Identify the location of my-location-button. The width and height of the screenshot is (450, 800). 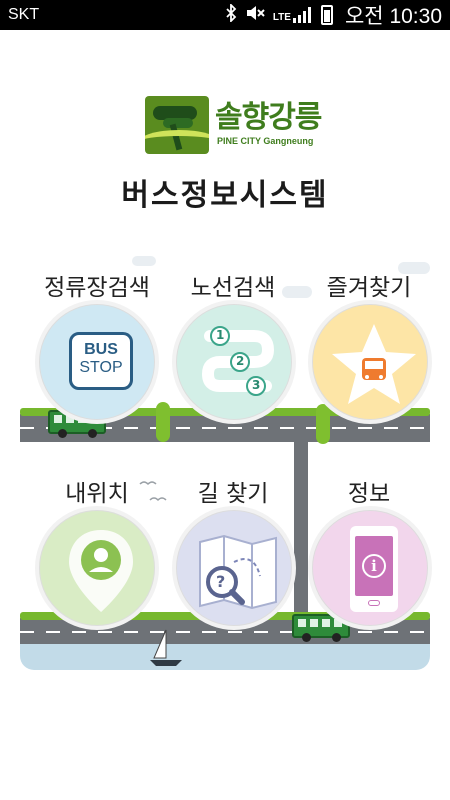
(97, 568).